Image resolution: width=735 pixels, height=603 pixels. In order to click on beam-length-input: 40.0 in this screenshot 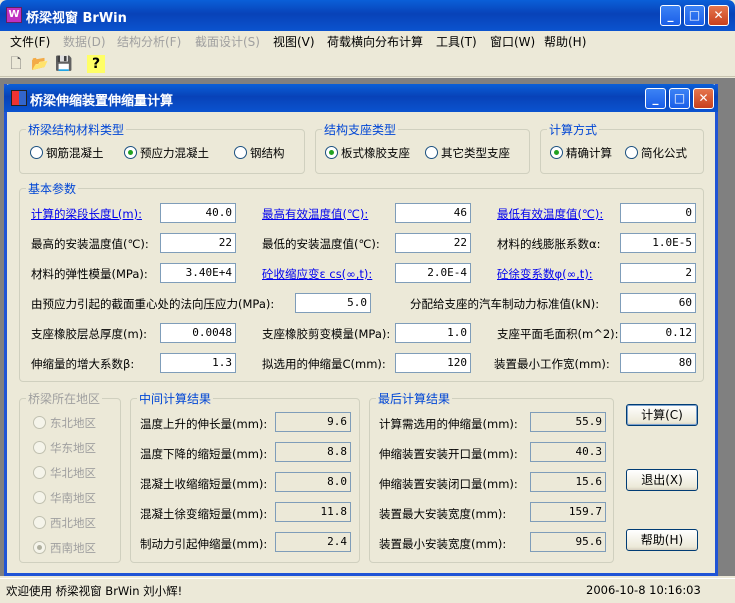, I will do `click(198, 213)`.